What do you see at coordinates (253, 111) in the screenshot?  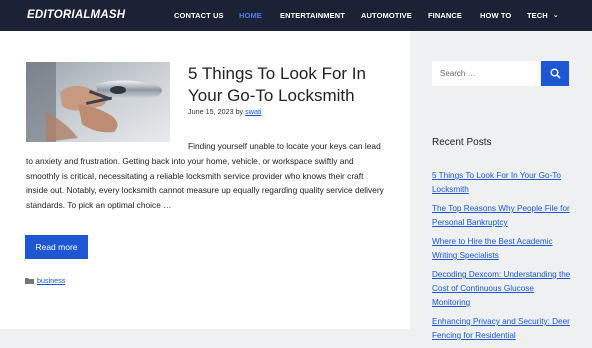 I see `post-author-link: swati` at bounding box center [253, 111].